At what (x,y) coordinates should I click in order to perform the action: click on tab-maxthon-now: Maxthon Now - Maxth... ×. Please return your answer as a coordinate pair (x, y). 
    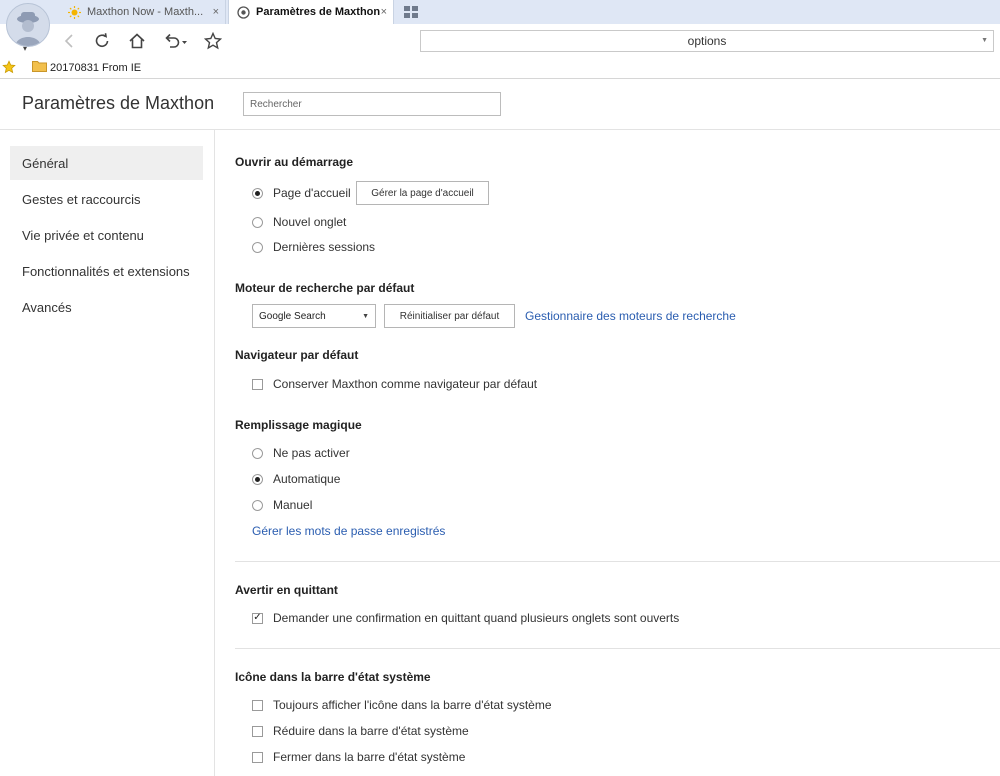
    Looking at the image, I should click on (143, 12).